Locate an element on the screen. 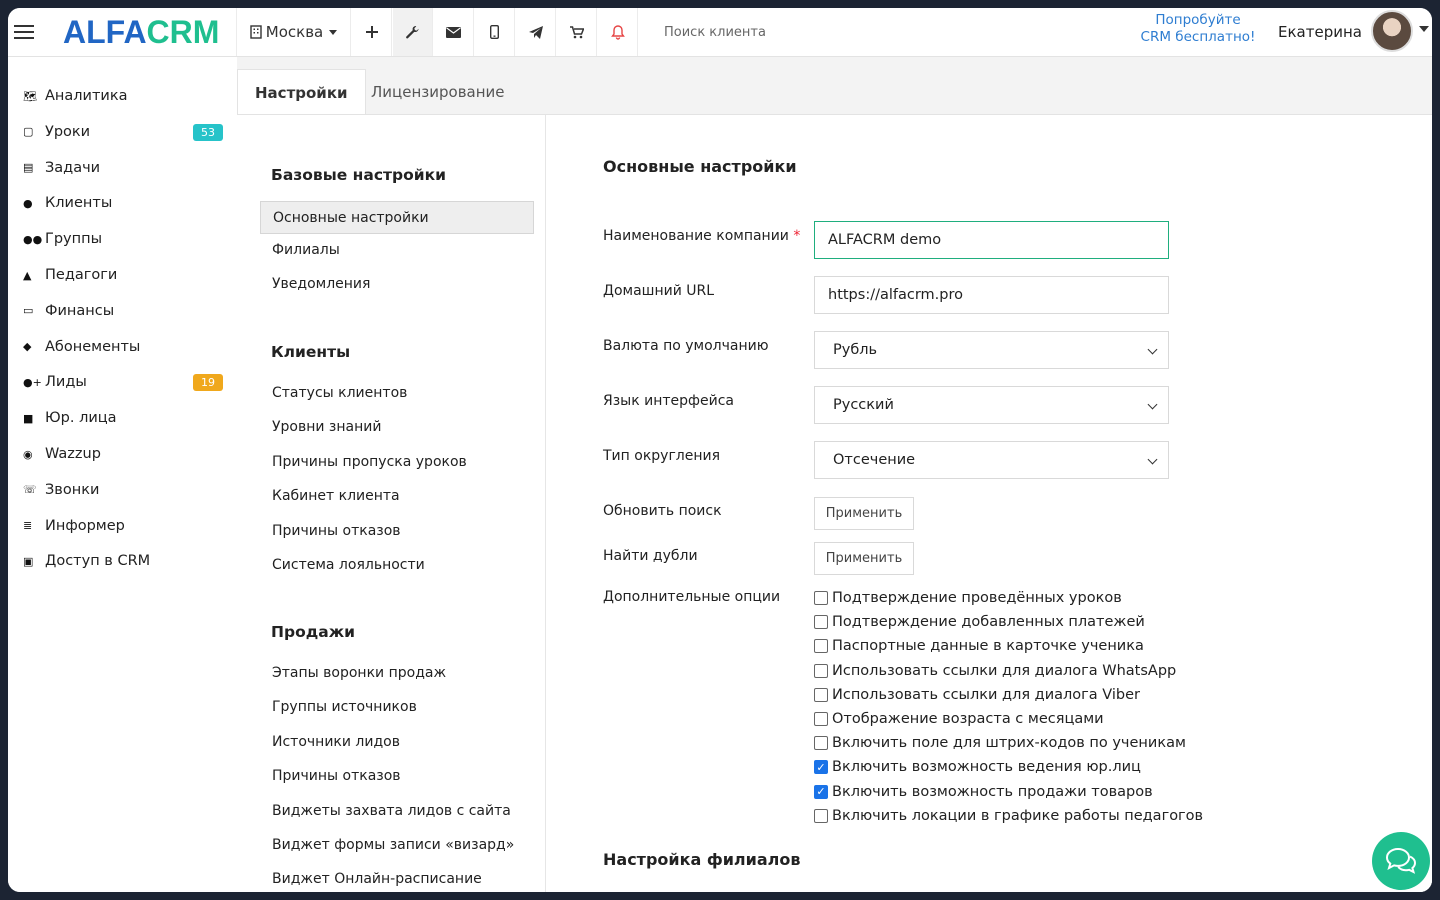 This screenshot has width=1440, height=900. settings-nav-item: Виджеты захвата лидов с сайта is located at coordinates (391, 811).